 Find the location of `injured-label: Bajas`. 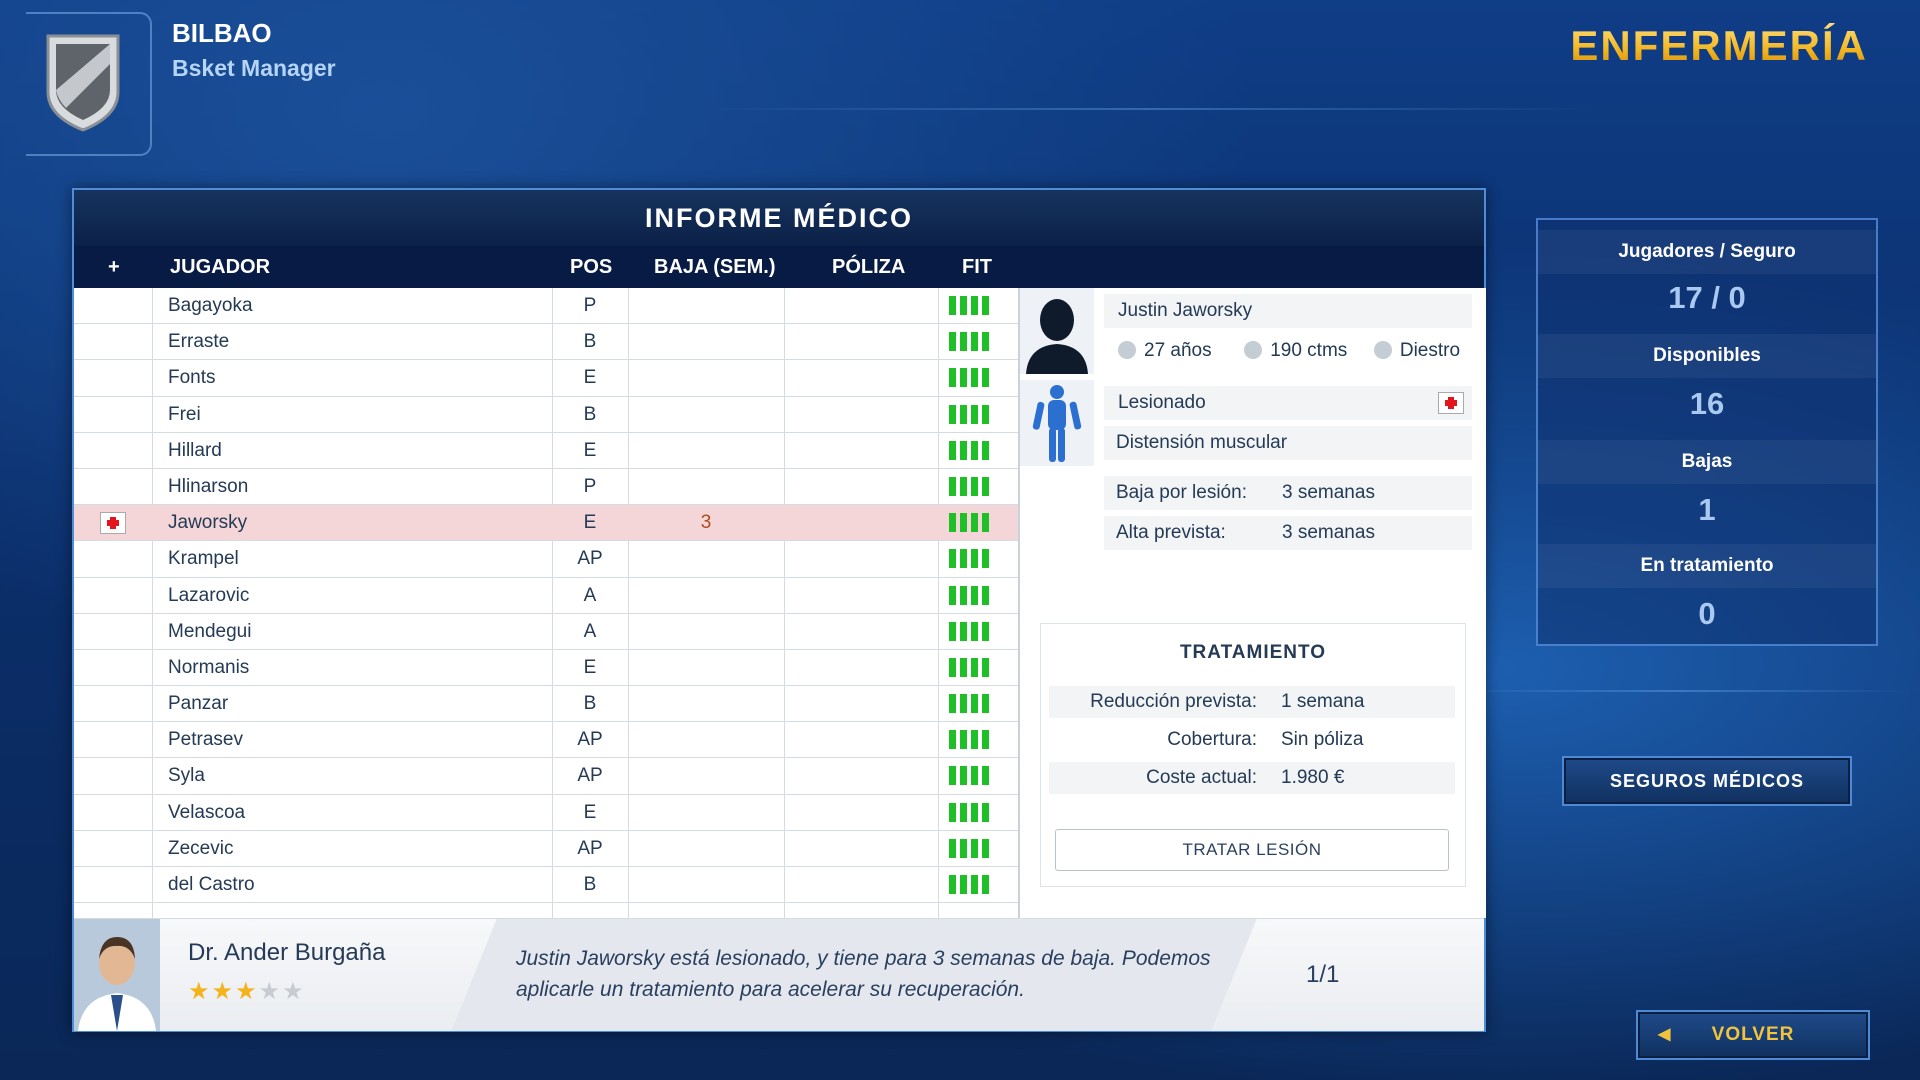

injured-label: Bajas is located at coordinates (1707, 462).